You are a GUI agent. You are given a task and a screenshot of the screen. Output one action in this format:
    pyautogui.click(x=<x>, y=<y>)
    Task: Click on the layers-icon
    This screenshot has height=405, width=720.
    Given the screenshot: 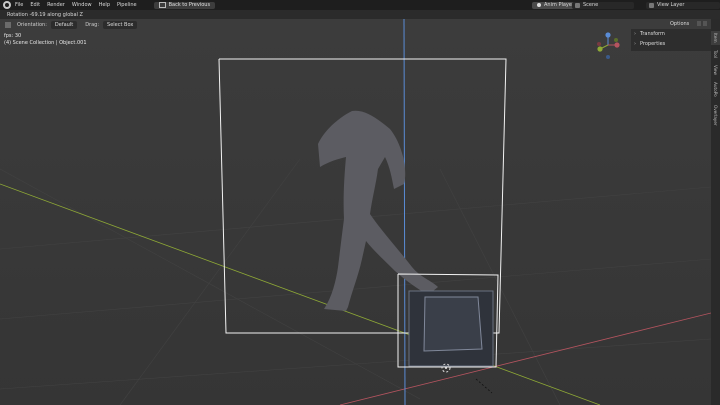 What is the action you would take?
    pyautogui.click(x=651, y=5)
    